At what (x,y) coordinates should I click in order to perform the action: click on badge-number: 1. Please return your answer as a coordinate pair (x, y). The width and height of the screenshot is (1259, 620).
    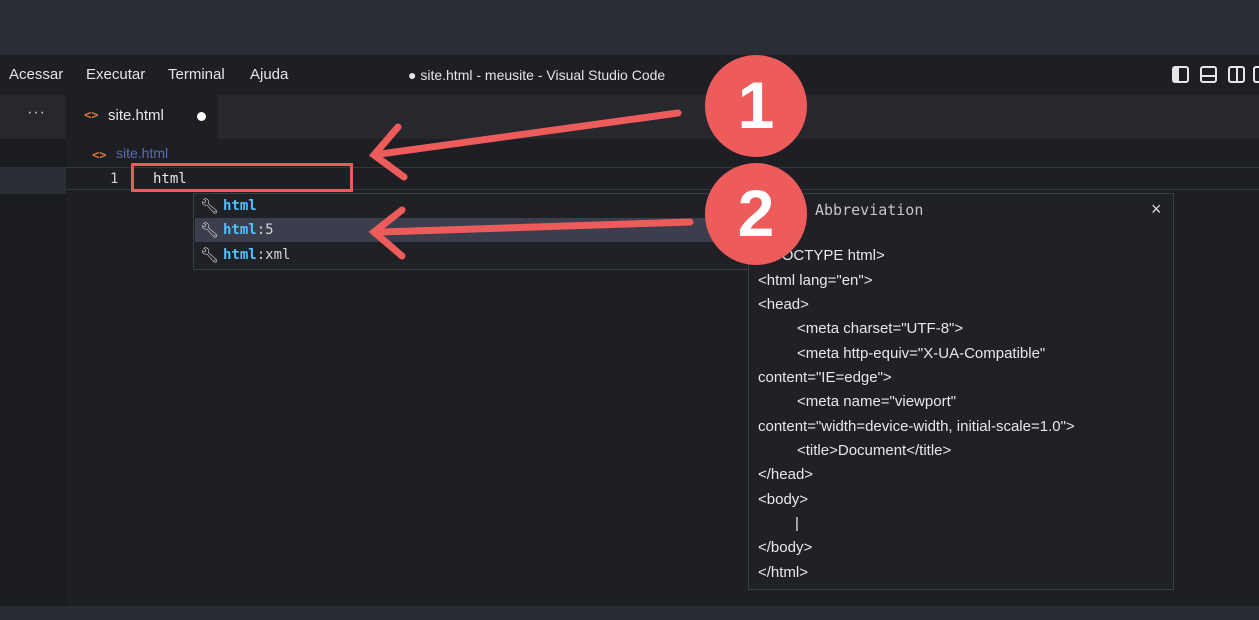
    Looking at the image, I should click on (756, 105).